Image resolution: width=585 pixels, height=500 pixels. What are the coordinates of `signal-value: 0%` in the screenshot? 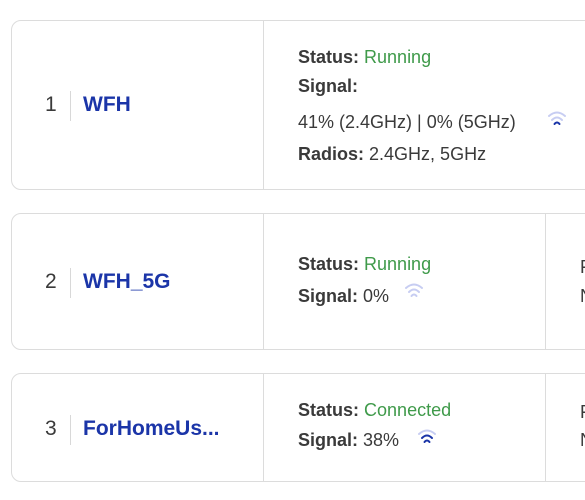 It's located at (376, 296).